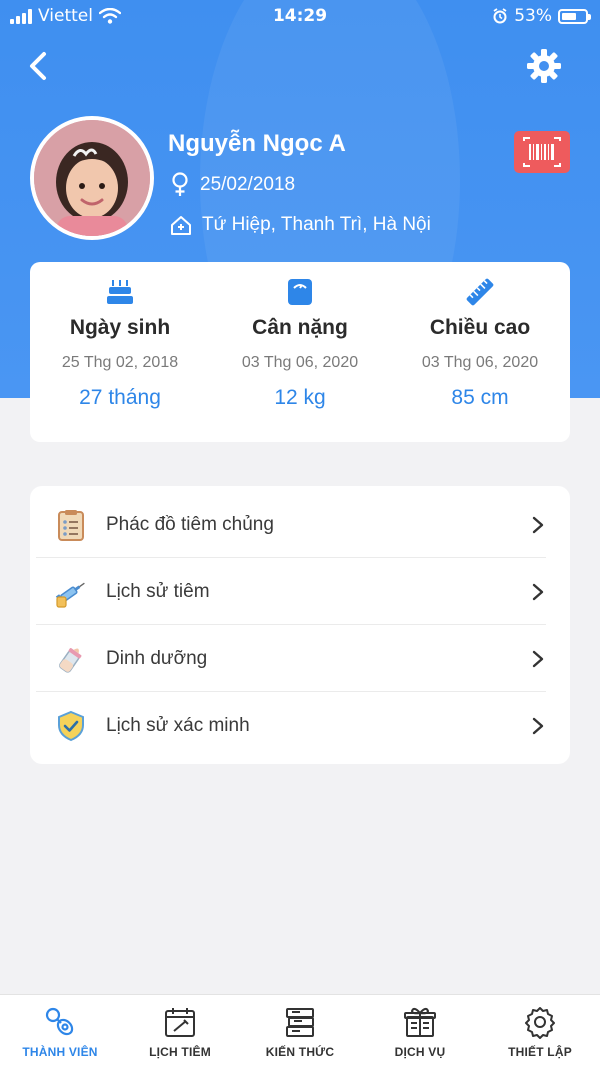  I want to click on menu-item-vaccination-schedule: Phác đồ tiêm chủng, so click(300, 524).